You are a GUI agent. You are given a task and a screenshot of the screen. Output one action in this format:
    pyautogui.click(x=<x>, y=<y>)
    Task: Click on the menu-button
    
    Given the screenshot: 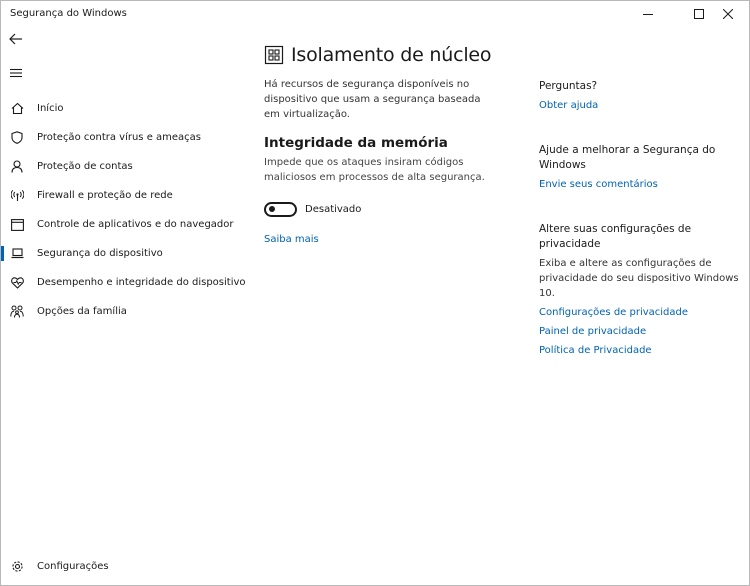 What is the action you would take?
    pyautogui.click(x=16, y=72)
    